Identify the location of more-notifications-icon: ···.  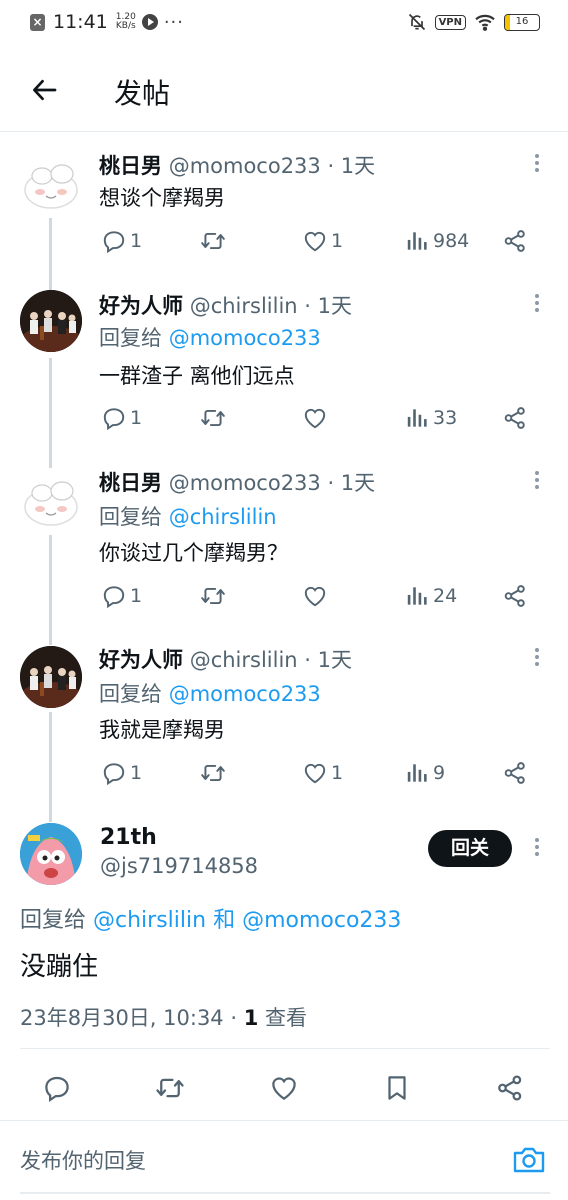
(173, 22).